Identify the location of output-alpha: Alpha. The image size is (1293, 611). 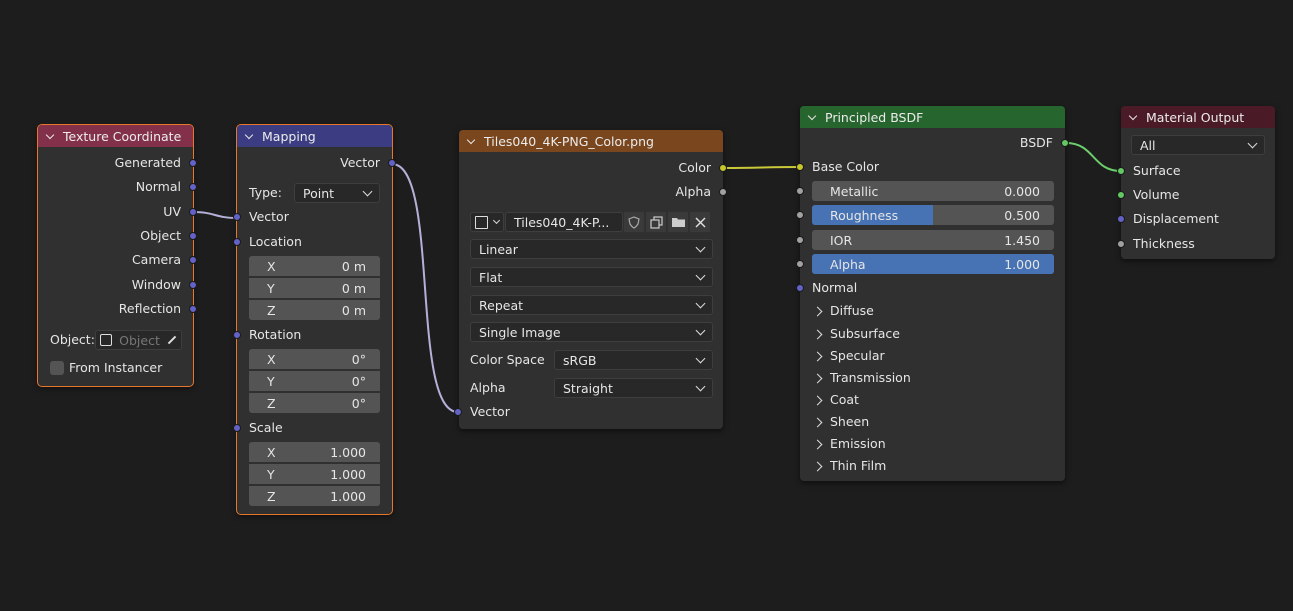
(693, 191).